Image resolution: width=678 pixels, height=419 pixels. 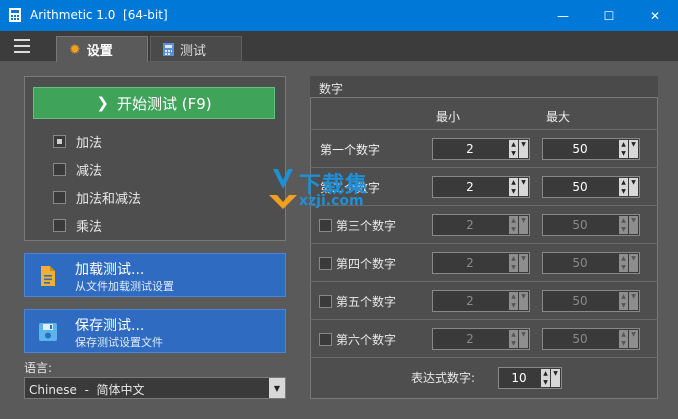 What do you see at coordinates (366, 226) in the screenshot?
I see `number-label: 第三个数字` at bounding box center [366, 226].